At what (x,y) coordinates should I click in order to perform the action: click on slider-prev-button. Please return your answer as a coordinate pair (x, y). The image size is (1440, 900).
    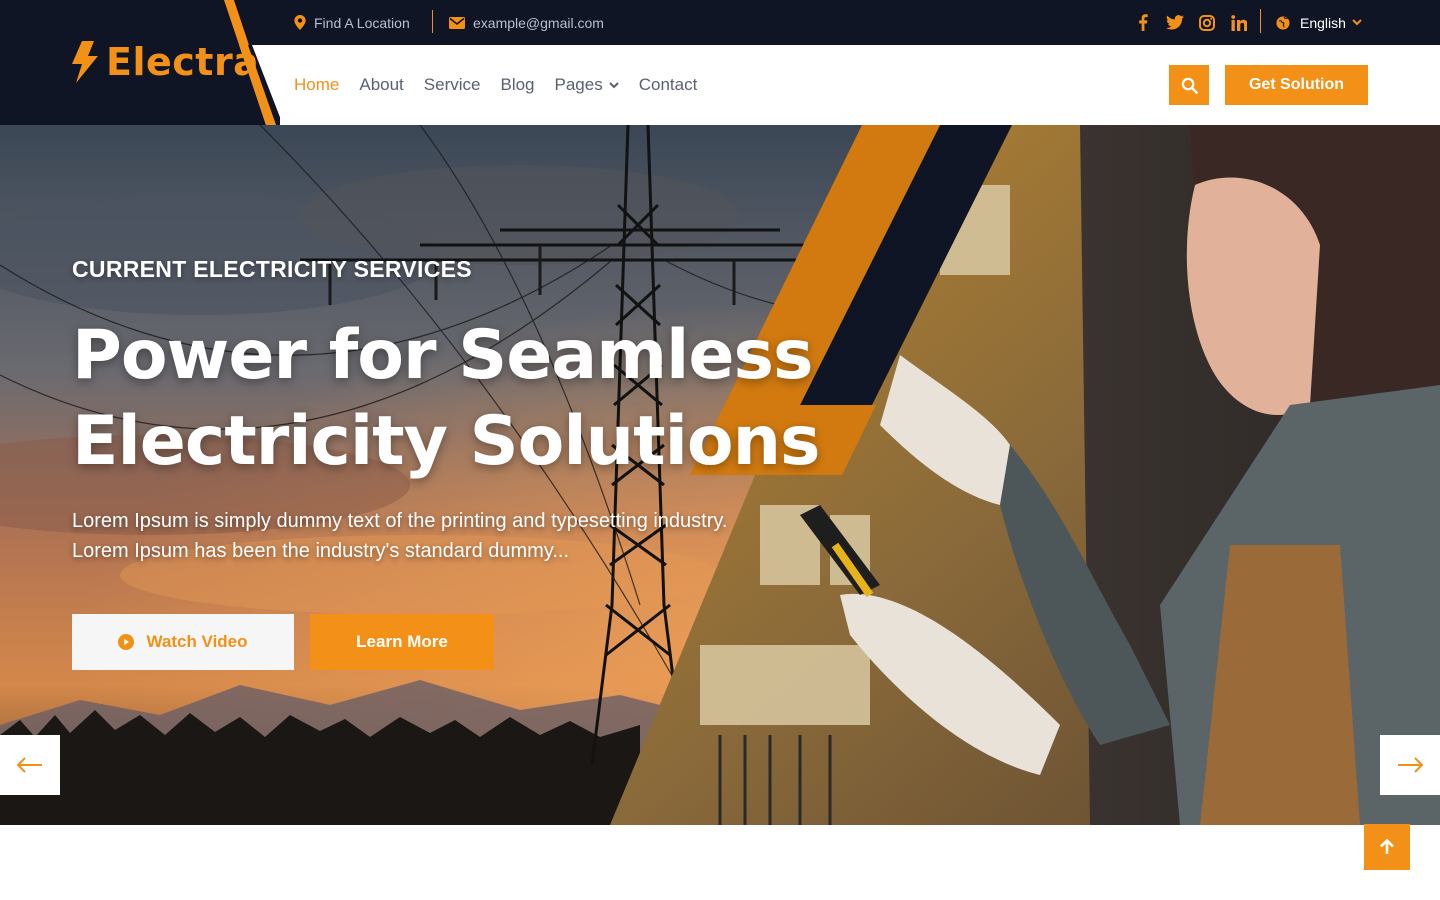
    Looking at the image, I should click on (30, 765).